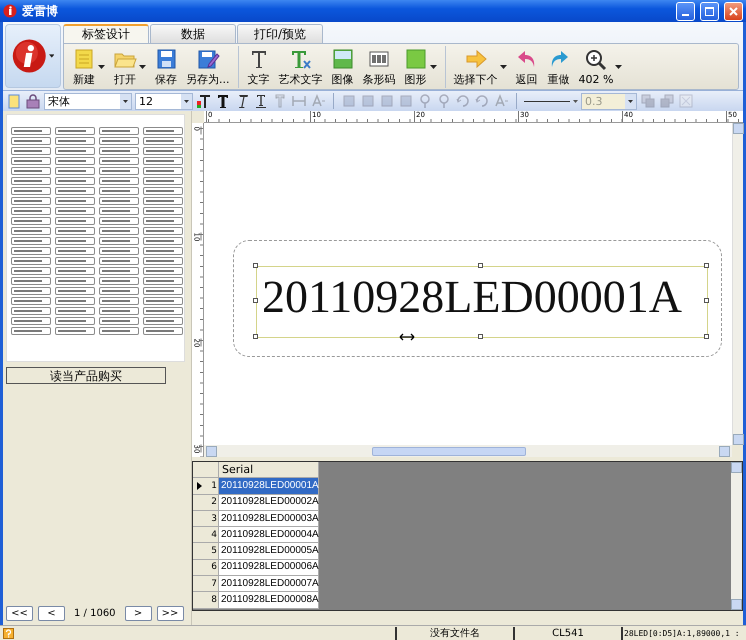 The image size is (746, 640). What do you see at coordinates (300, 66) in the screenshot?
I see `ribbon-button: 艺术文字` at bounding box center [300, 66].